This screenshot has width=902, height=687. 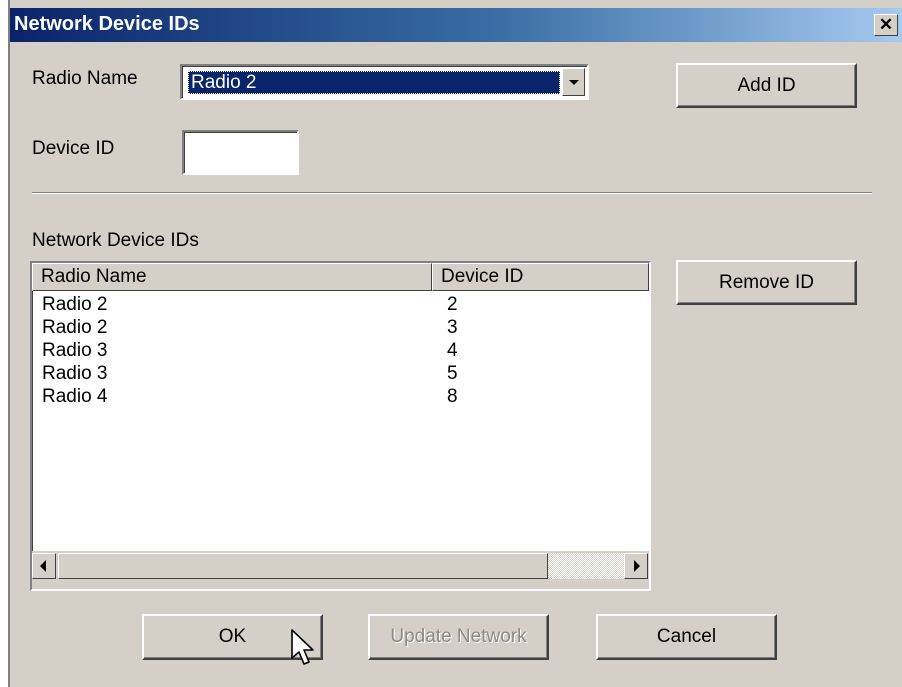 I want to click on scroll-right-button, so click(x=636, y=566).